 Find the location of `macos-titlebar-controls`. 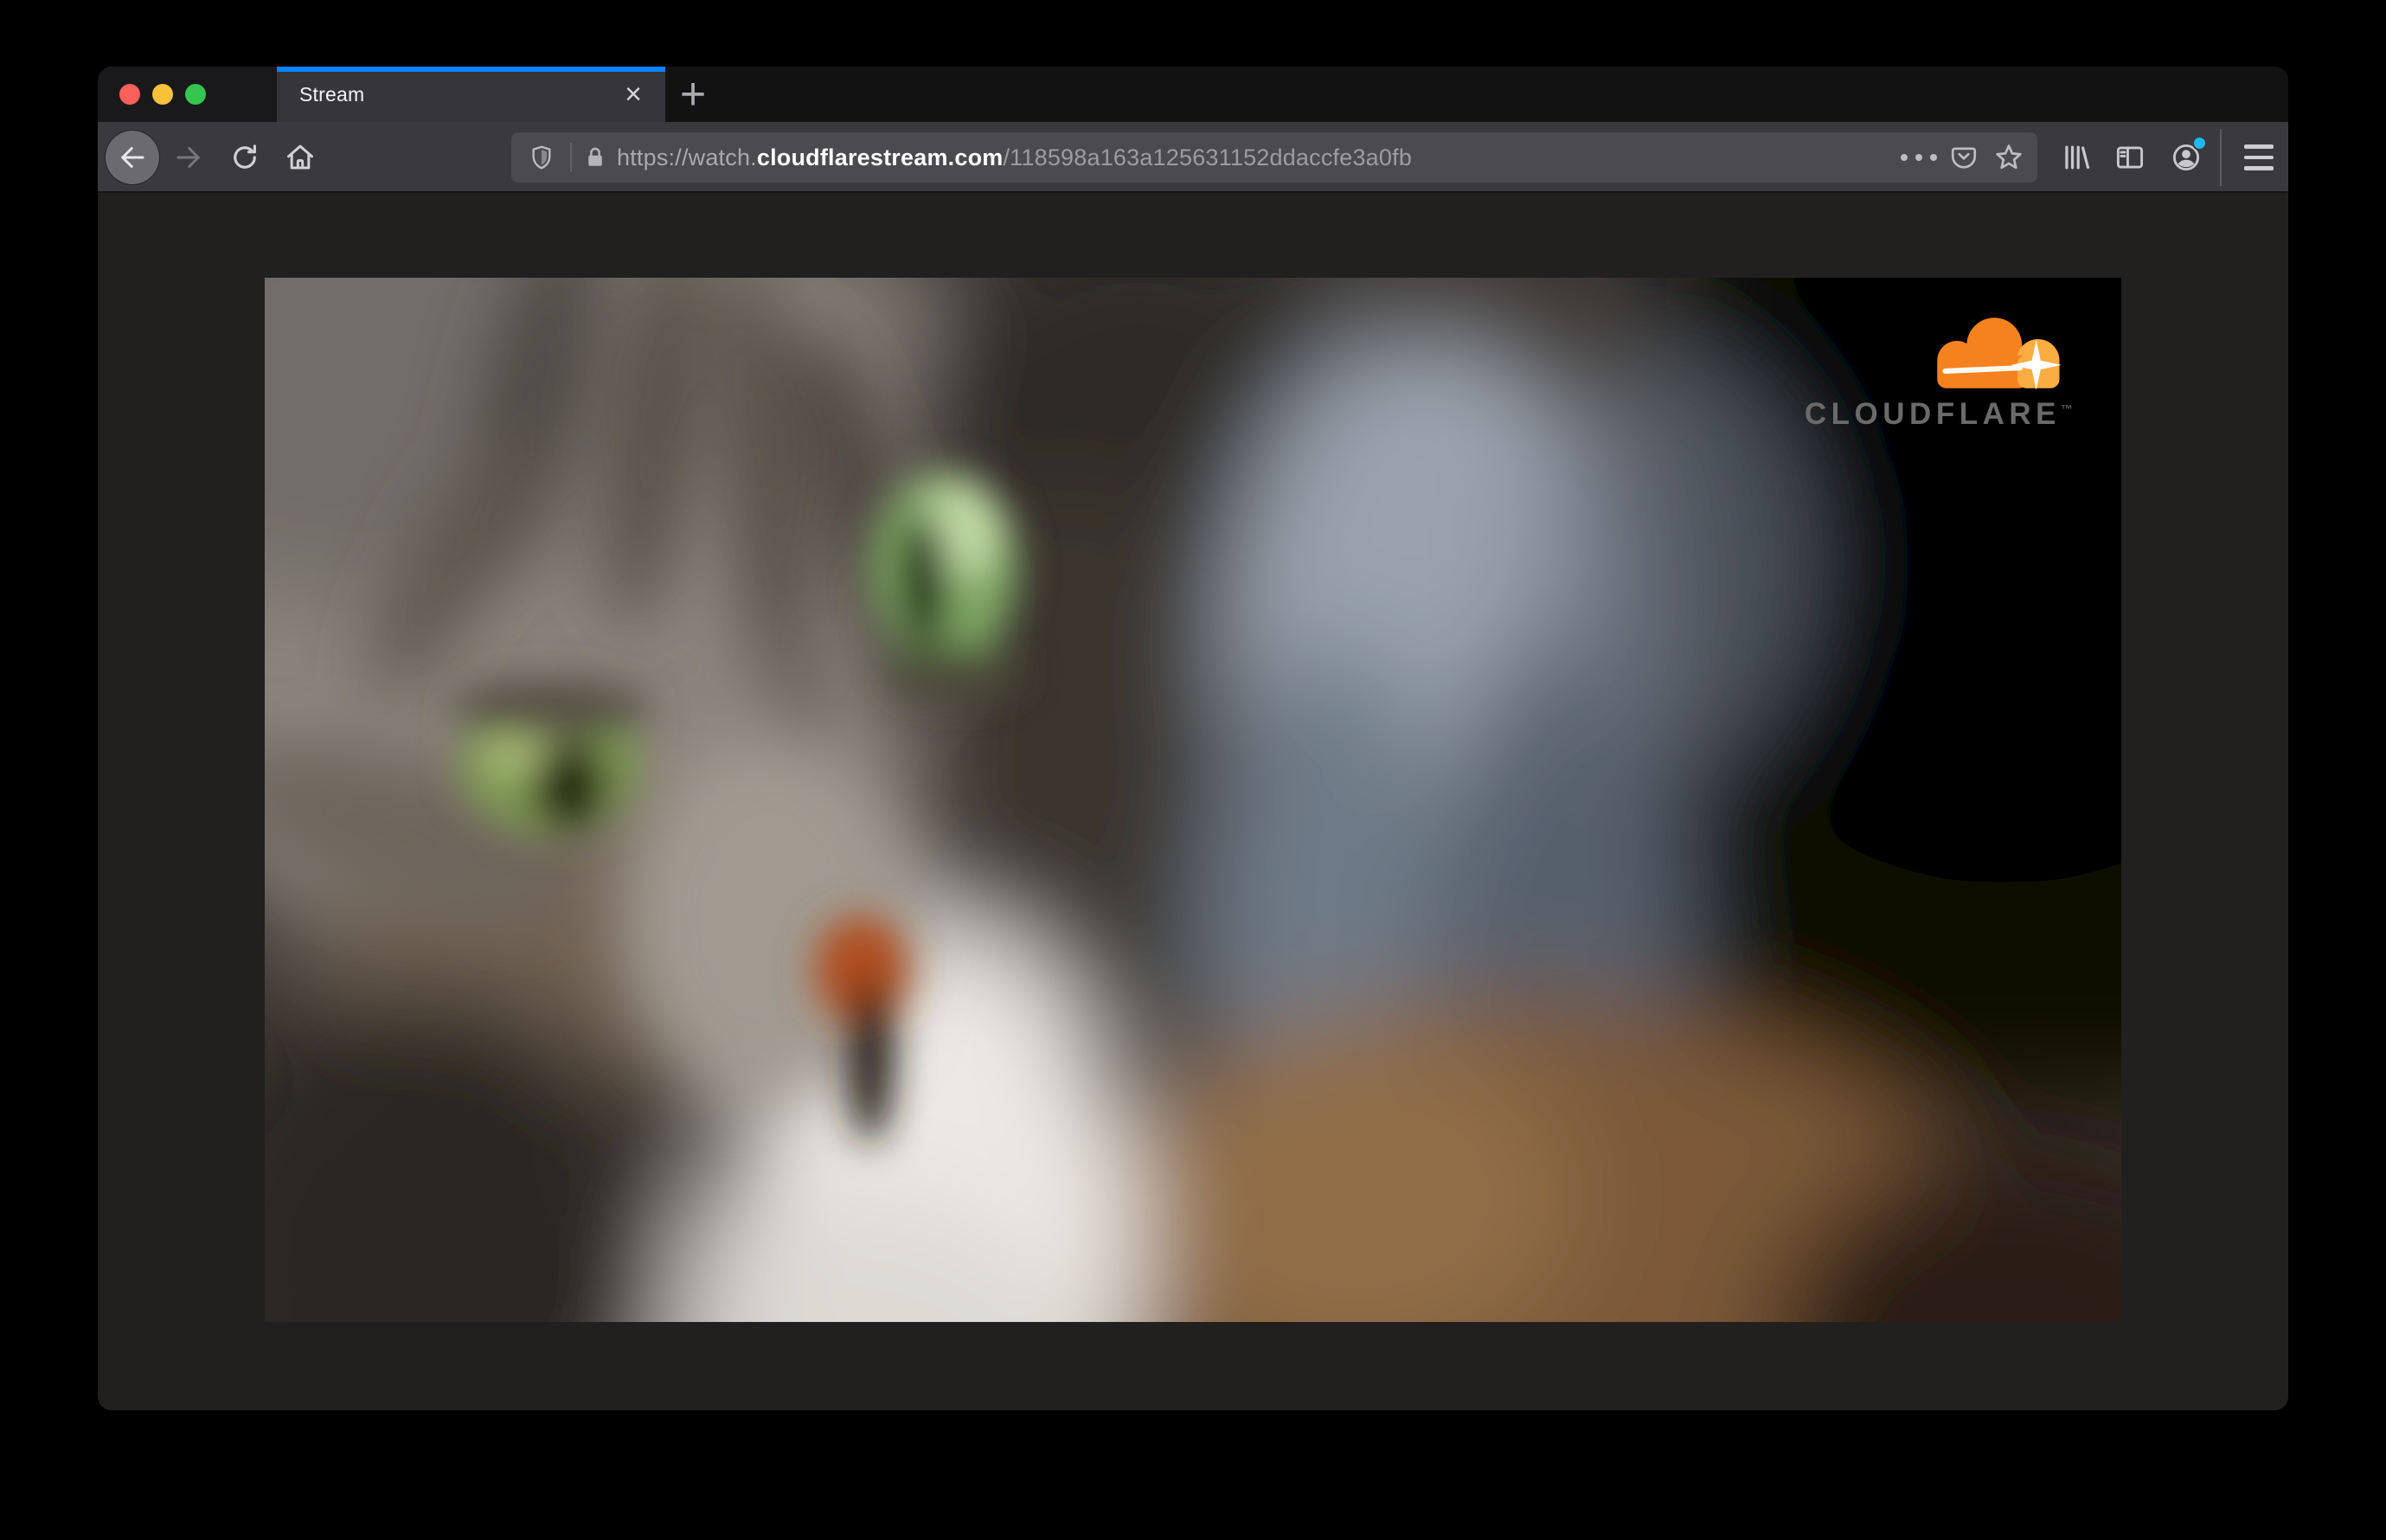

macos-titlebar-controls is located at coordinates (187, 94).